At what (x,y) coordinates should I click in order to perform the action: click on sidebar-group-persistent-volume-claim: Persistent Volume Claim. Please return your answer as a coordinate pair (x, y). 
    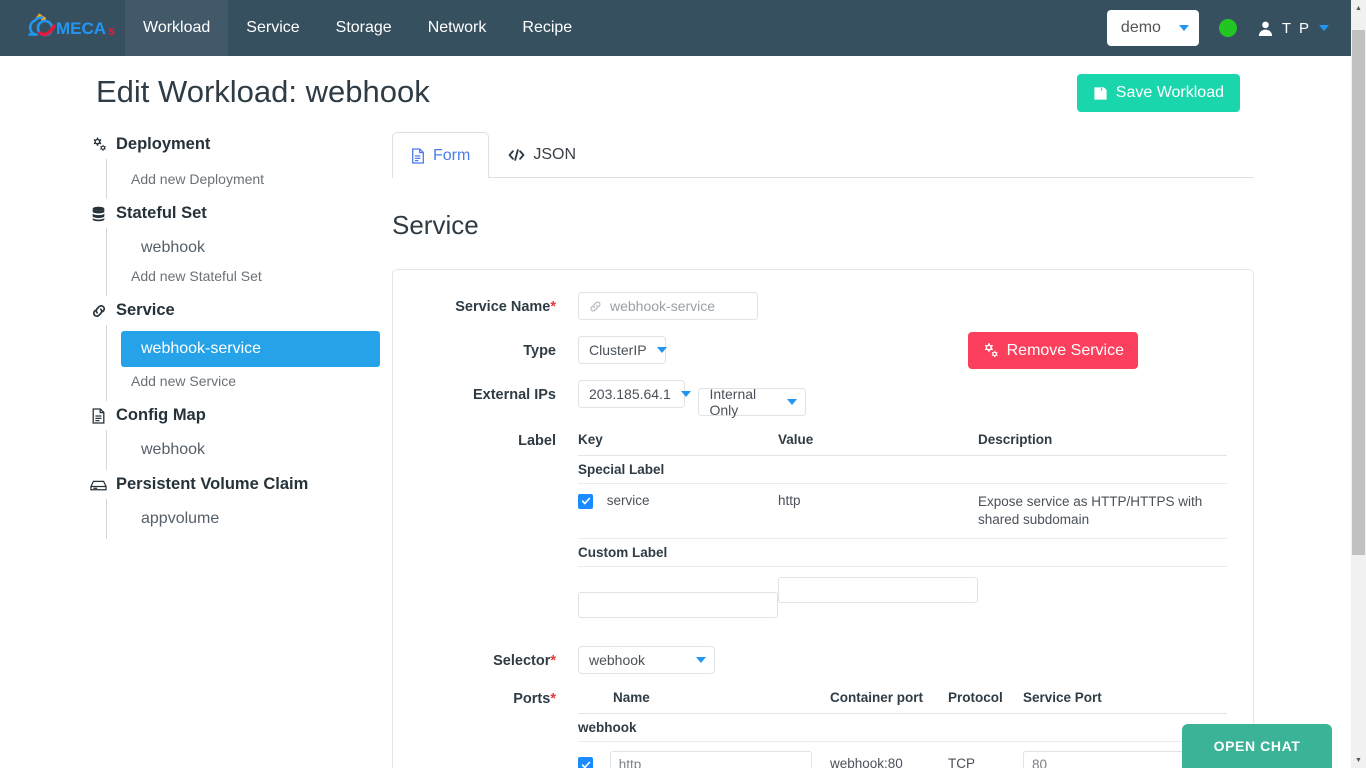
    Looking at the image, I should click on (235, 484).